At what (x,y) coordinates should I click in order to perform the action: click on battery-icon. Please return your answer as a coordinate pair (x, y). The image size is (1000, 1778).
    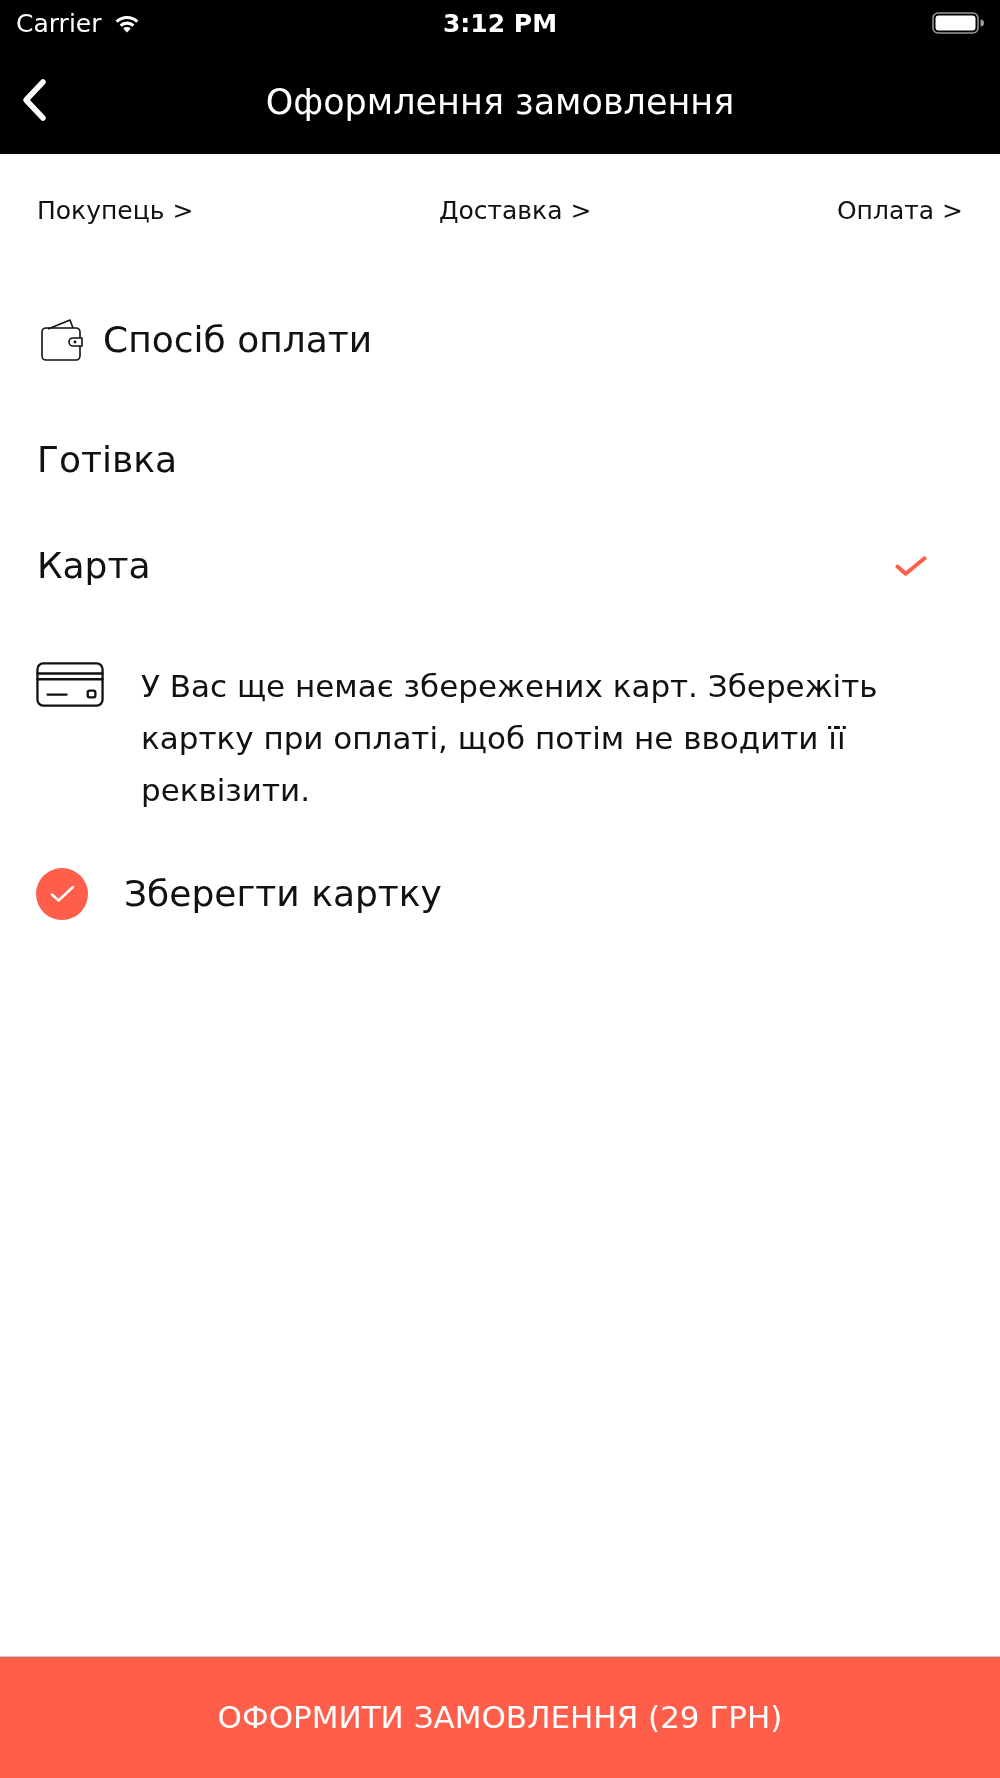
    Looking at the image, I should click on (958, 23).